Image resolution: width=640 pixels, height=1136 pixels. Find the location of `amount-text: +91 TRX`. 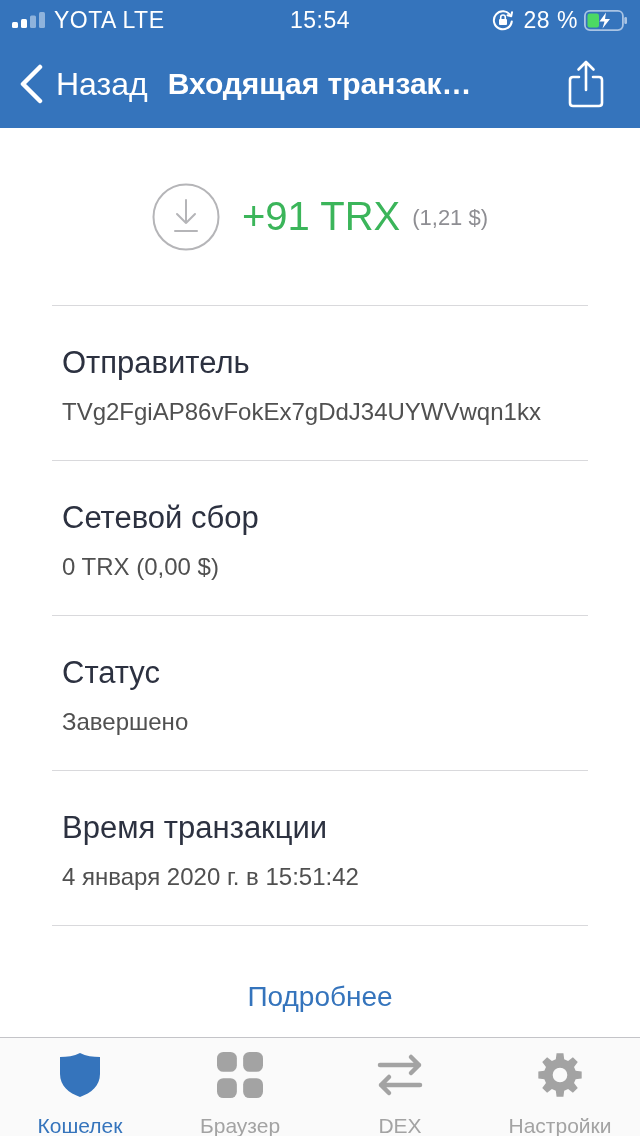

amount-text: +91 TRX is located at coordinates (321, 216).